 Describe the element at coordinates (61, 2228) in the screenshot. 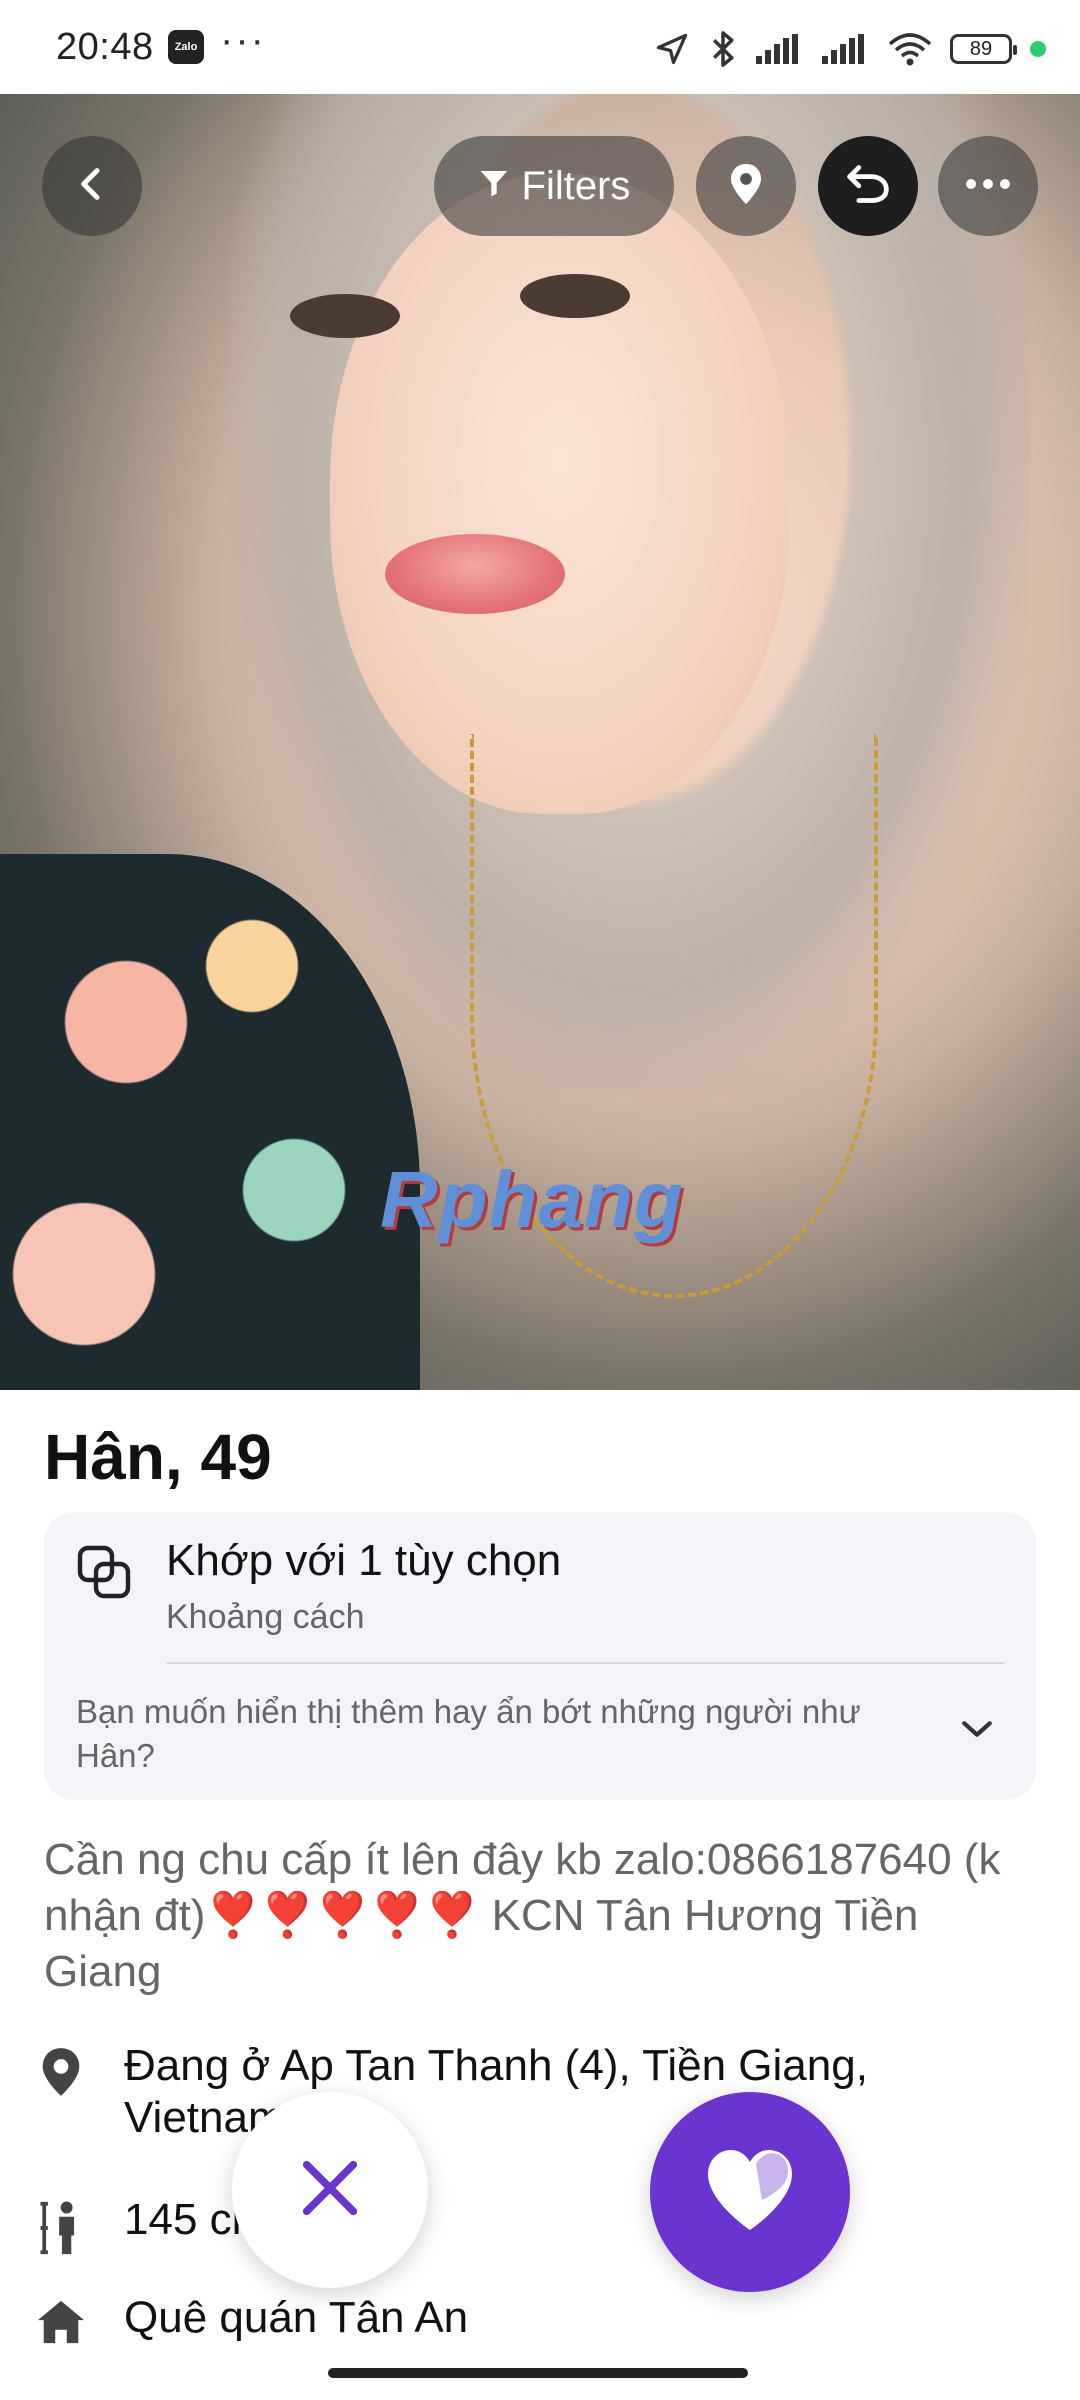

I see `height-person-icon` at that location.